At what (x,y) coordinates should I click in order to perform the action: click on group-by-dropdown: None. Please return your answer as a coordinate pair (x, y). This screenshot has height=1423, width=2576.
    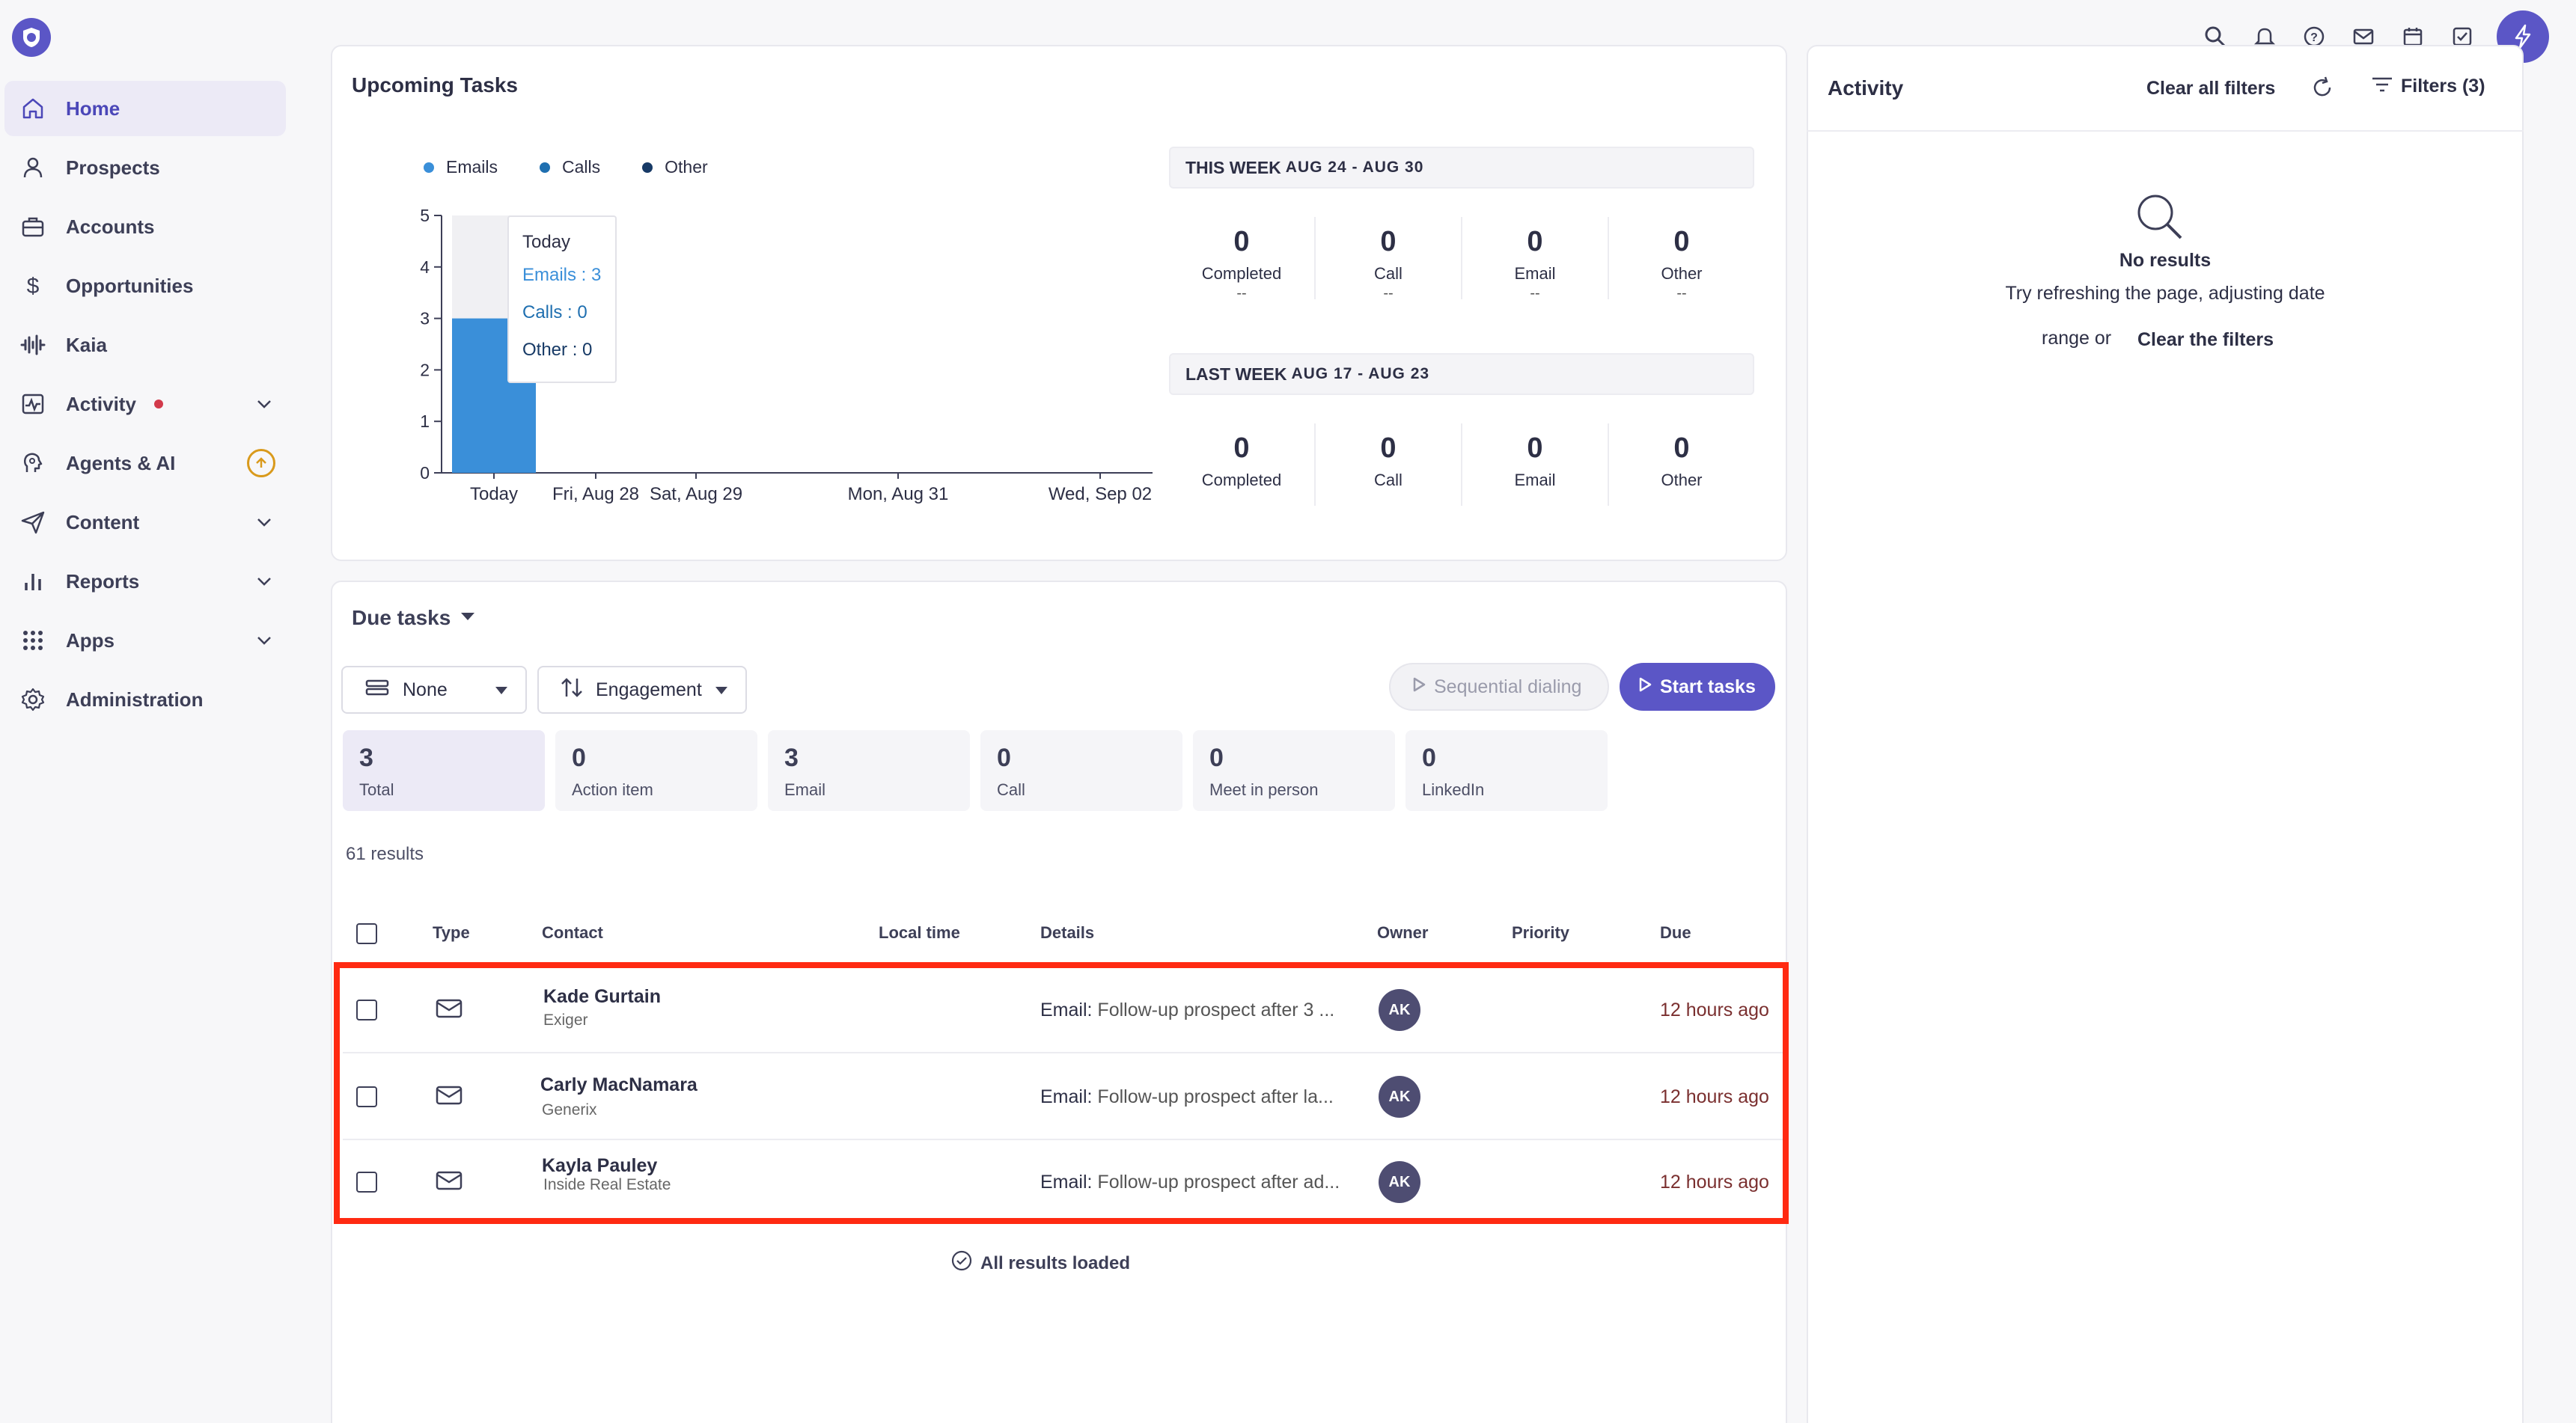
    Looking at the image, I should click on (434, 690).